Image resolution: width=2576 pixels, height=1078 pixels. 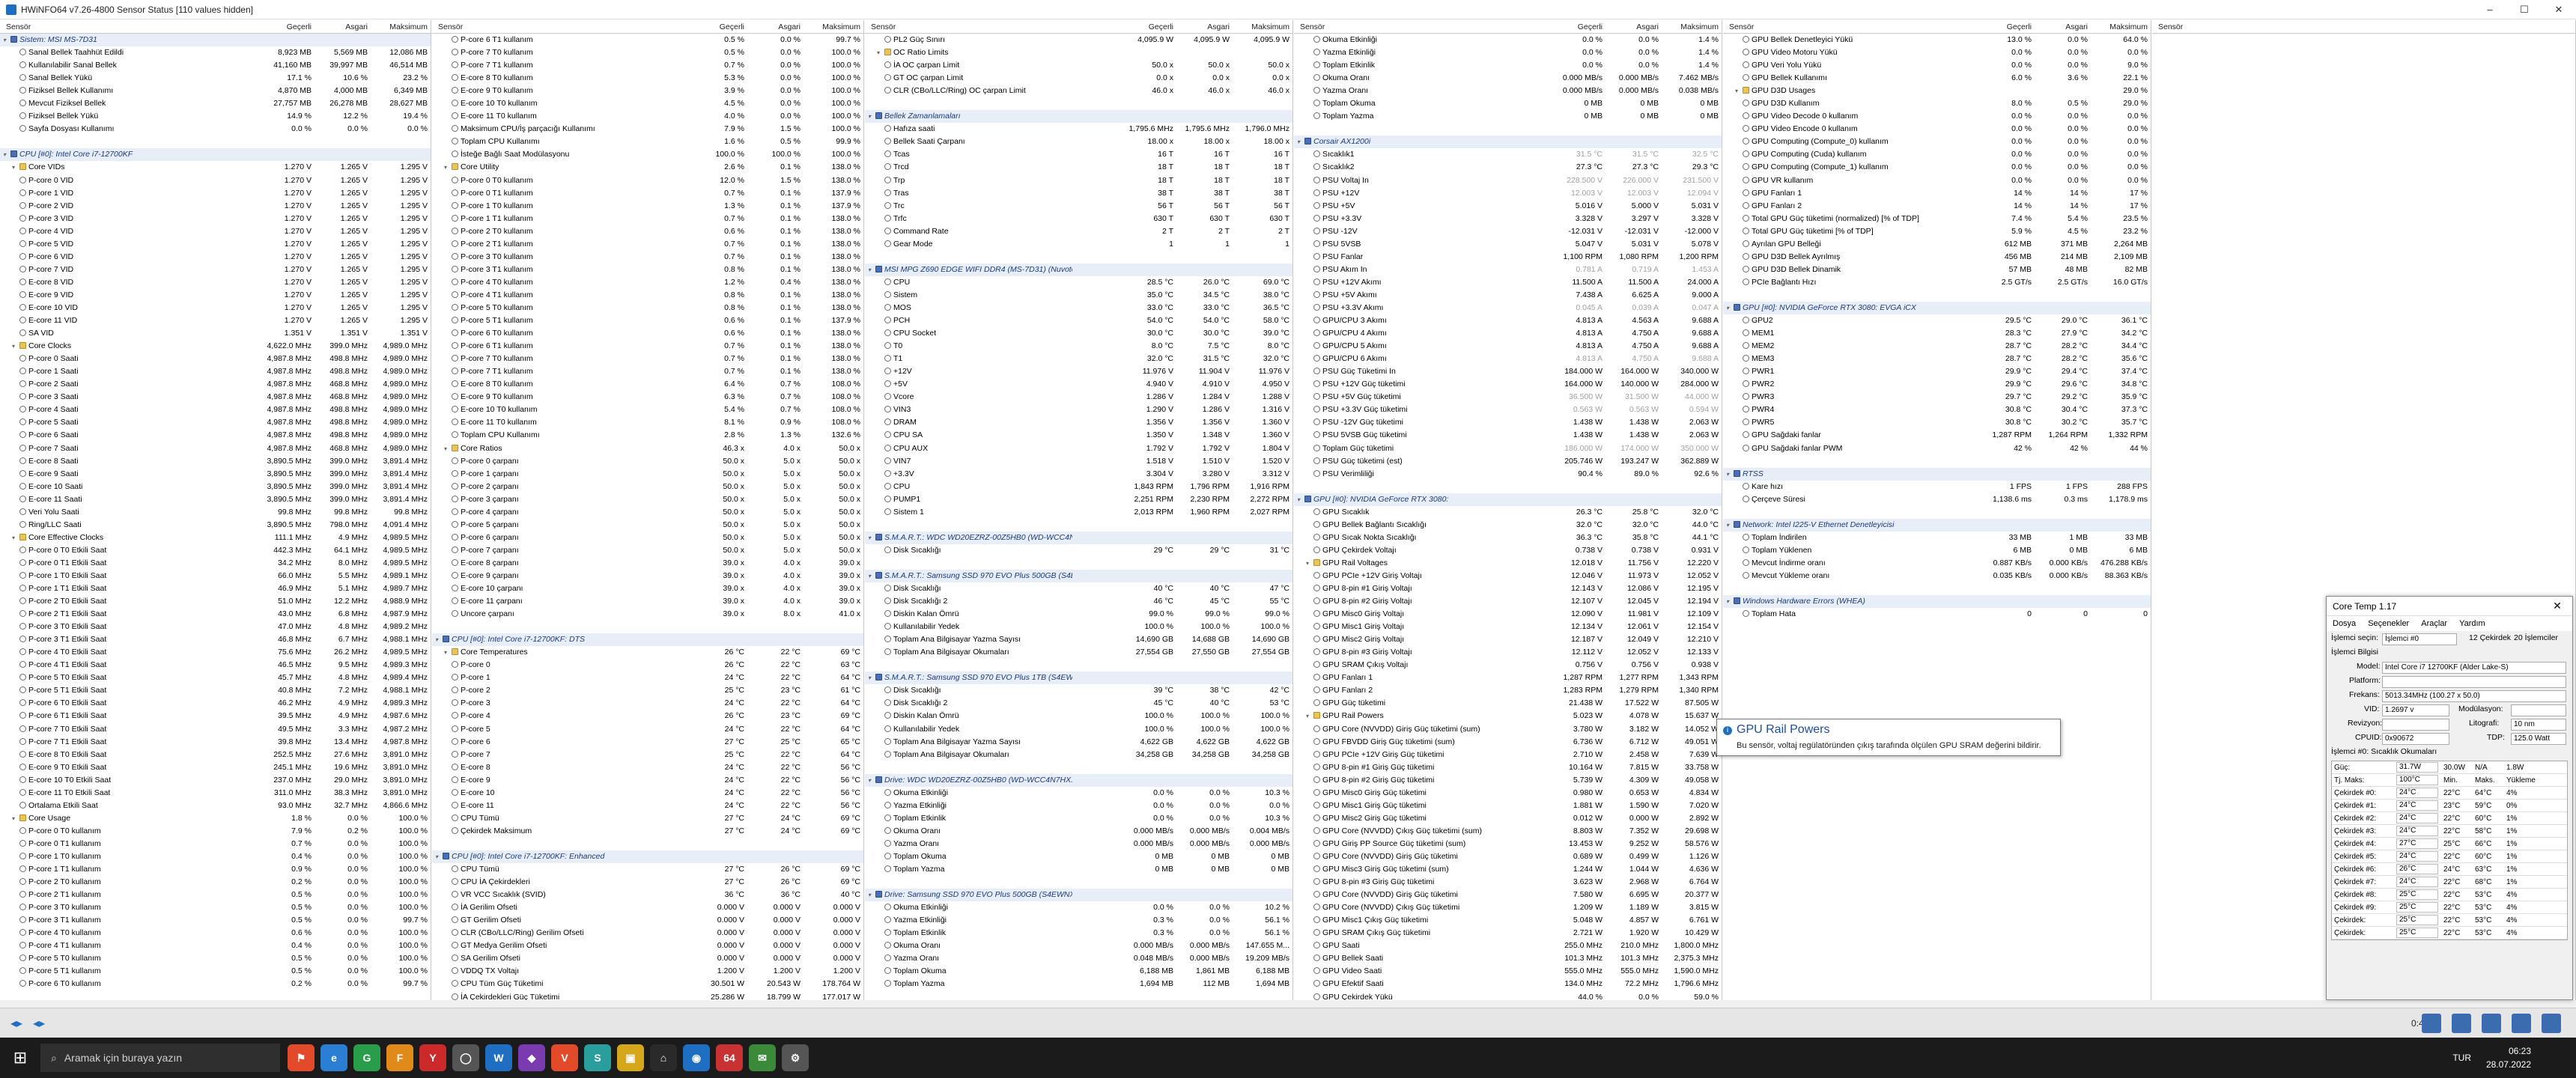 I want to click on sensor-row: Toplam Yüklenen 6 MB 0 MB 6 MB, so click(x=1937, y=550).